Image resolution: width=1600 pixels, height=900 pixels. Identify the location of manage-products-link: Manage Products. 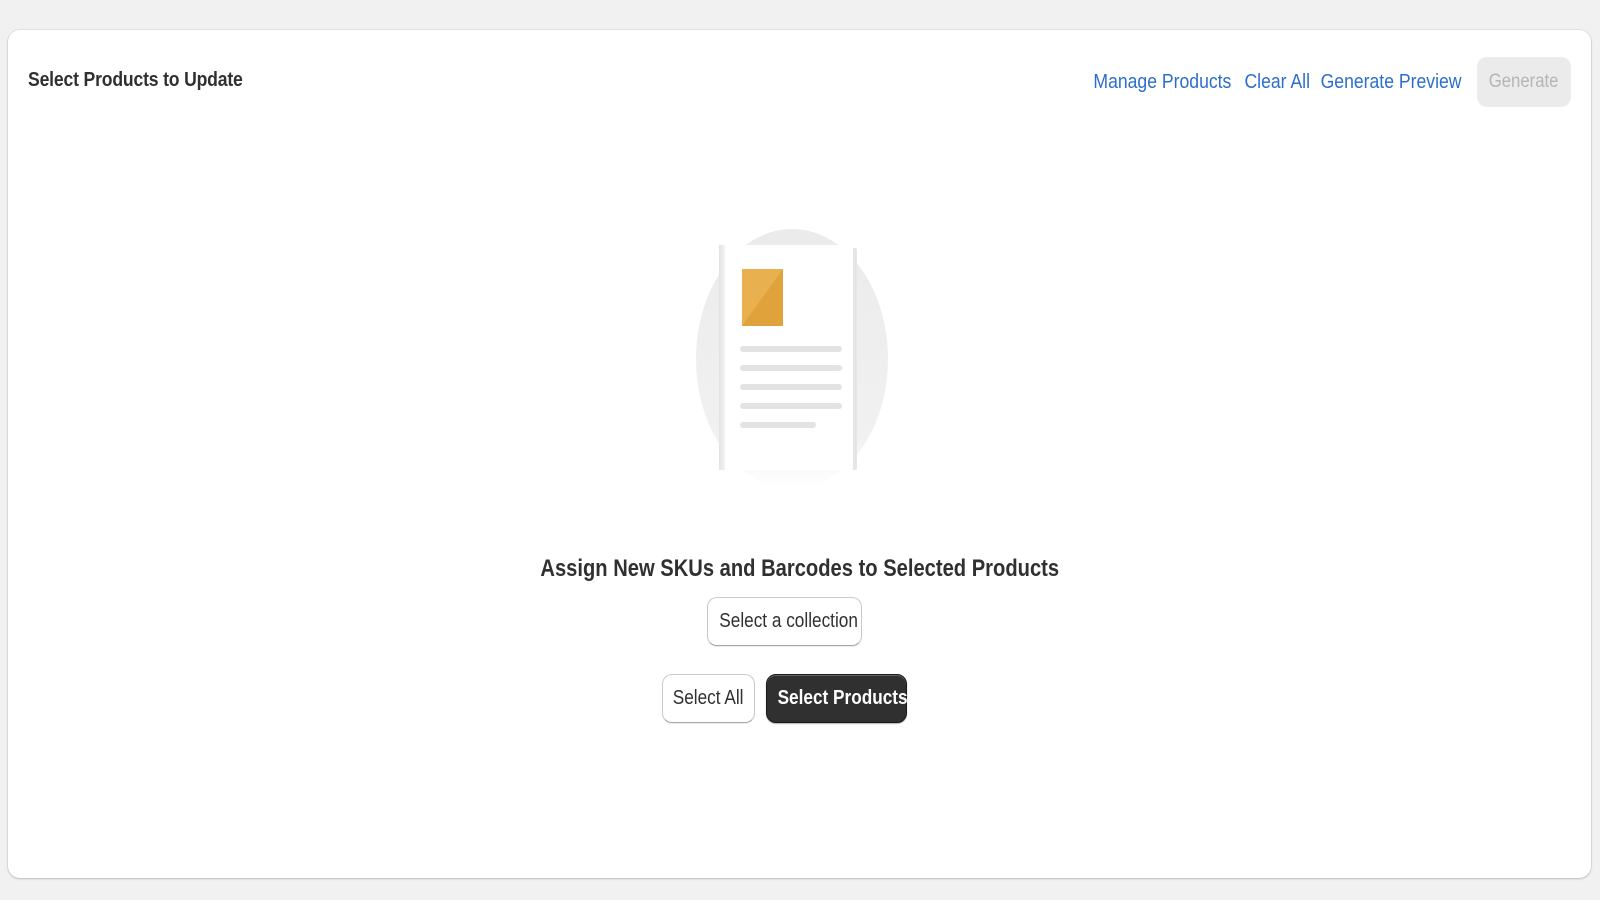
(1162, 82).